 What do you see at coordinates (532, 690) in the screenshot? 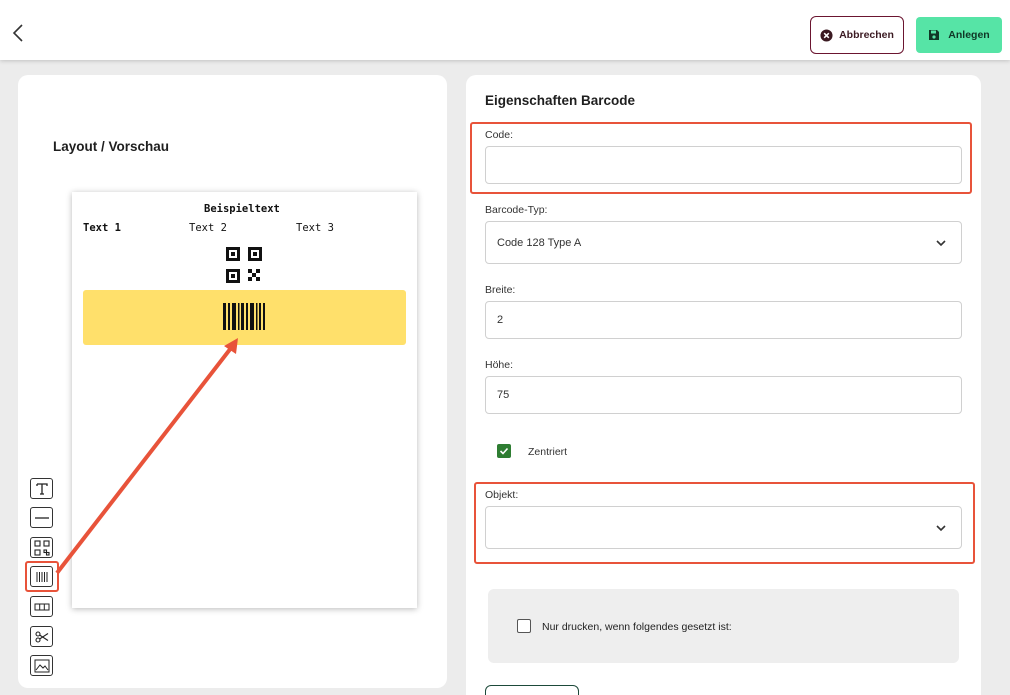
I see `bottom-button-partial` at bounding box center [532, 690].